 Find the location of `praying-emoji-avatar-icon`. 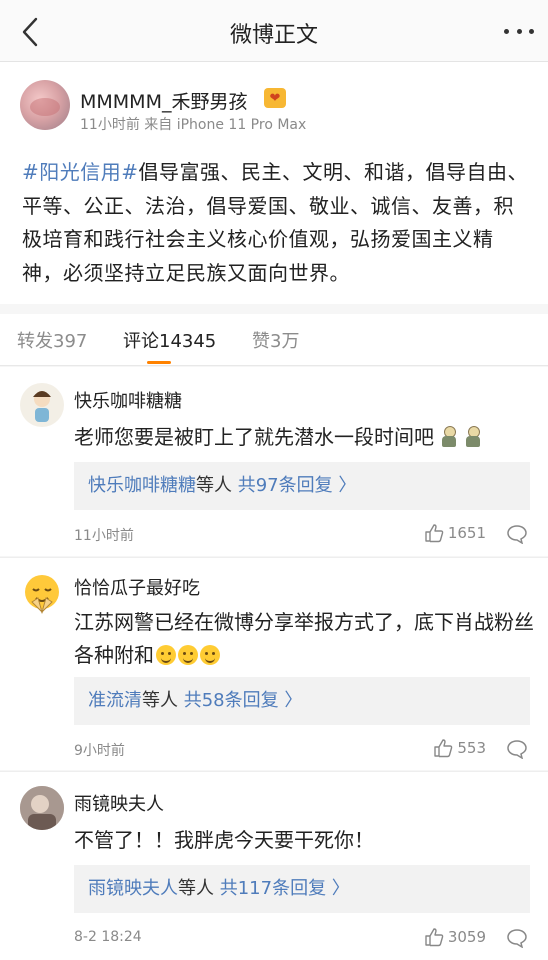

praying-emoji-avatar-icon is located at coordinates (42, 594).